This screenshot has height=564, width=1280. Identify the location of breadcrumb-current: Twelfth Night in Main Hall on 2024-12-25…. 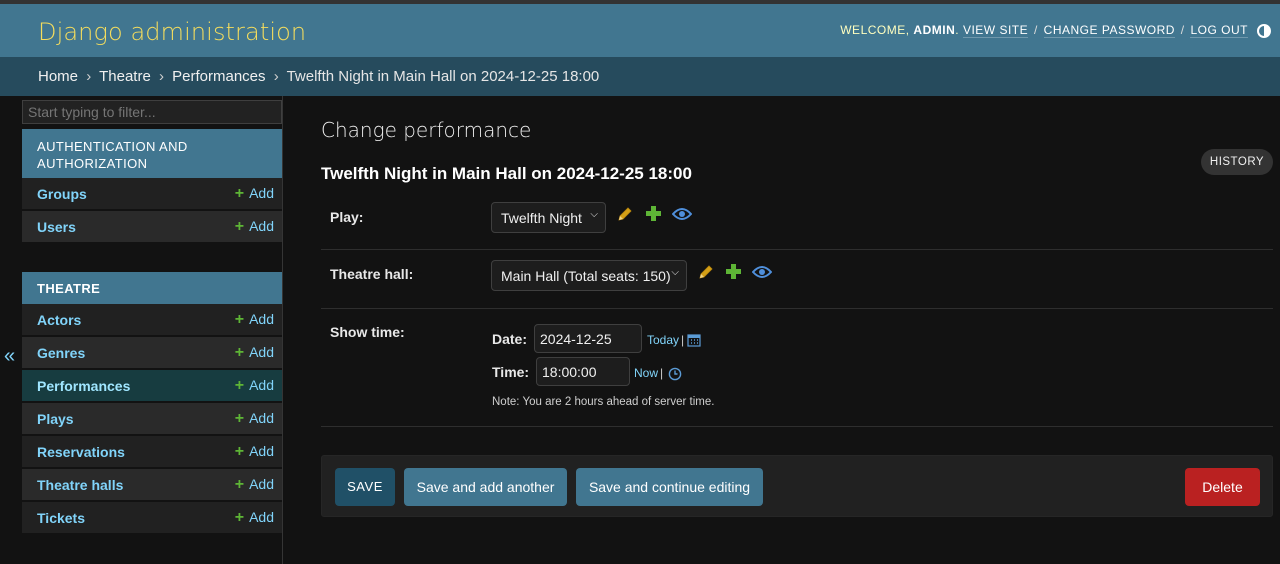
(443, 76).